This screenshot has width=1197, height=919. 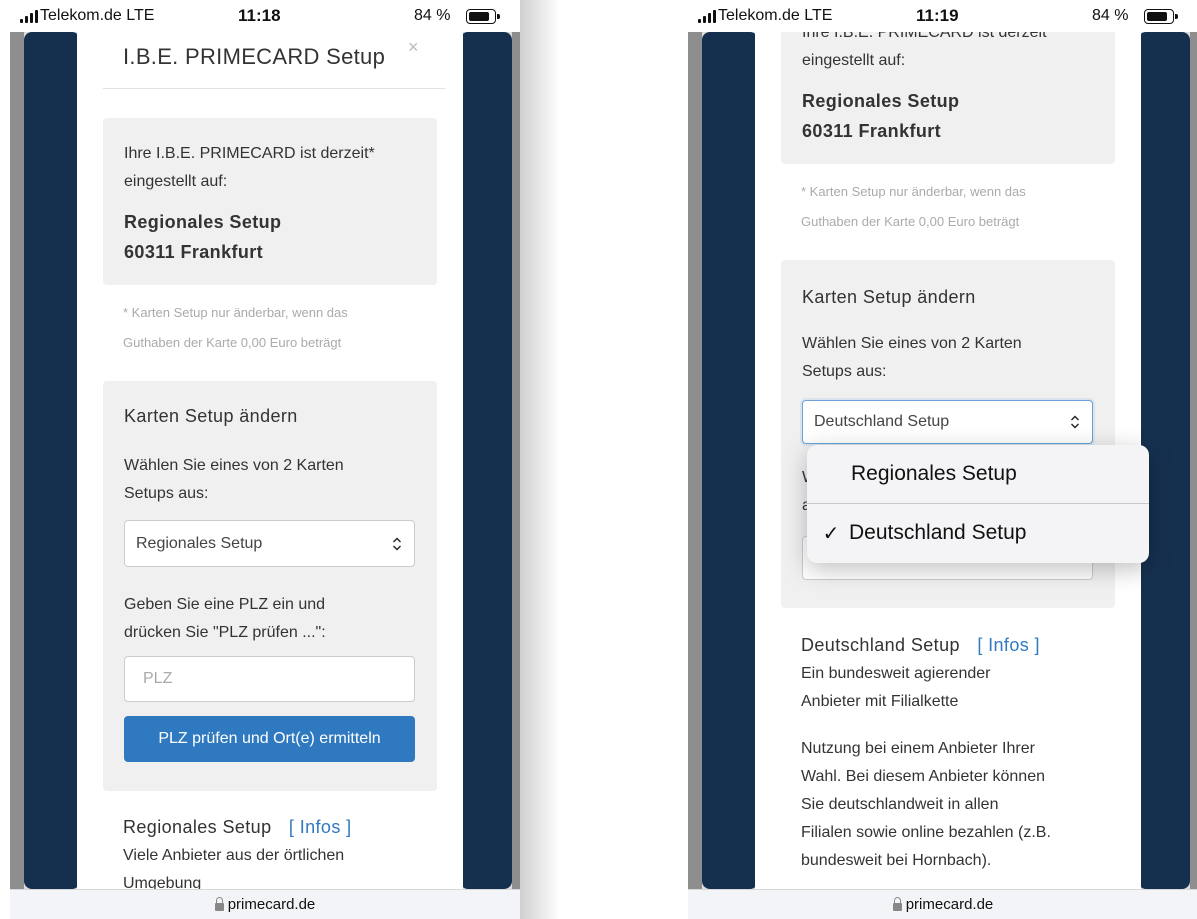 I want to click on setup-select-value: Regionales Setup, so click(x=199, y=543).